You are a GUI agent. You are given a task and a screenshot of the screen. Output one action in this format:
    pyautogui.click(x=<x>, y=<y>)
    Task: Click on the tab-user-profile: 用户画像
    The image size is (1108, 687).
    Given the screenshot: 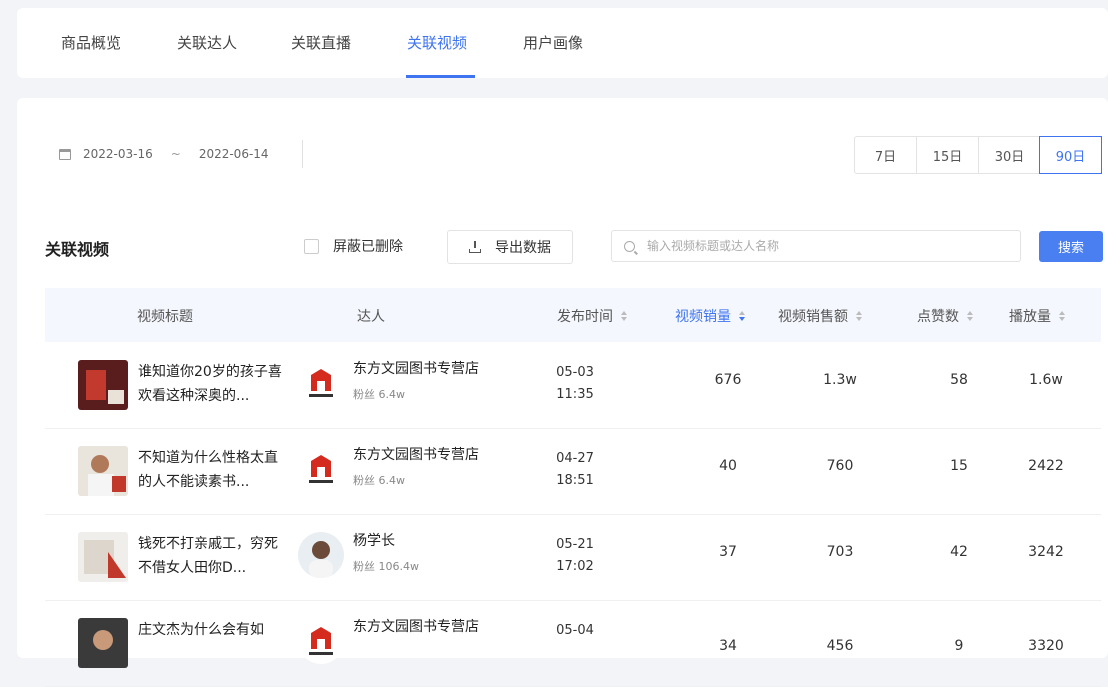 What is the action you would take?
    pyautogui.click(x=553, y=42)
    